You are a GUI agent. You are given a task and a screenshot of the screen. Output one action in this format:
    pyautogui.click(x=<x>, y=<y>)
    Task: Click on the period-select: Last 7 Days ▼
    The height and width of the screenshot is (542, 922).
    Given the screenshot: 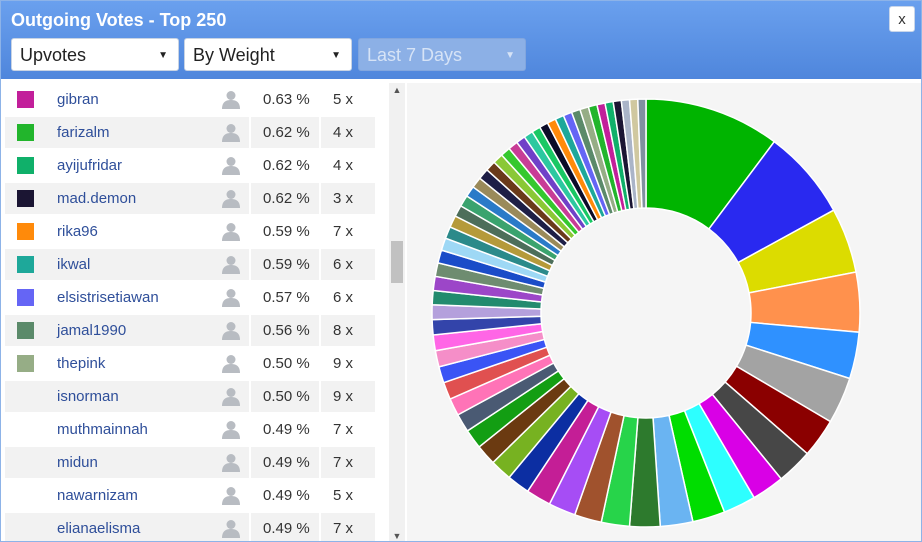 What is the action you would take?
    pyautogui.click(x=442, y=54)
    